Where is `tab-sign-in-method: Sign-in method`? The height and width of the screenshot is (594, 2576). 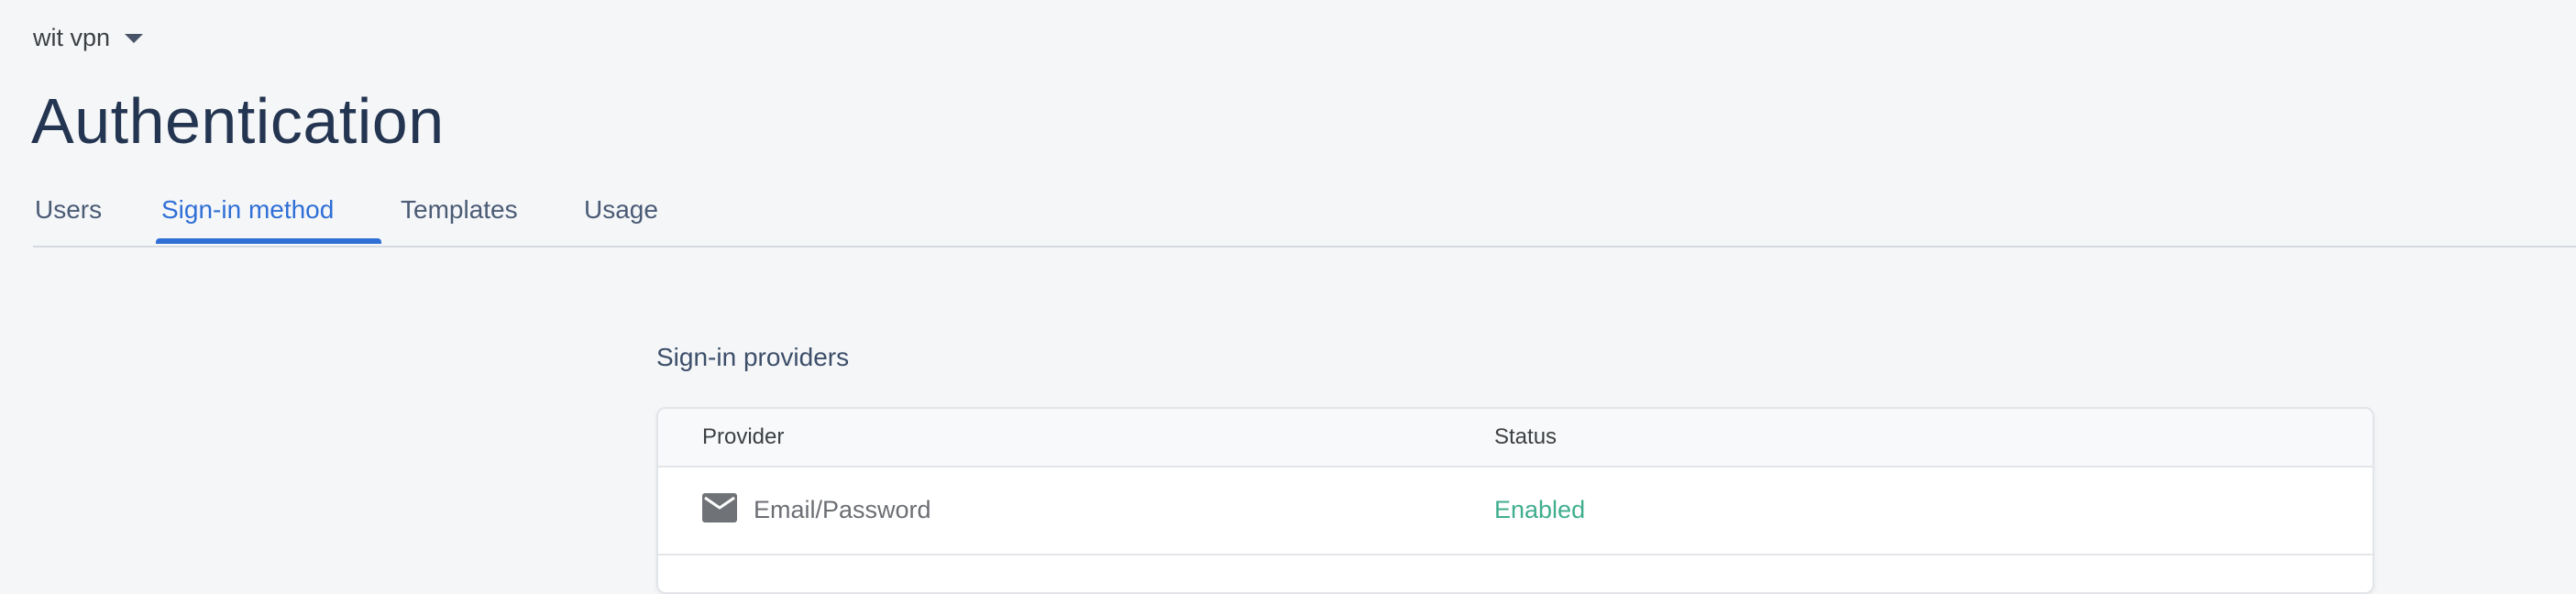
tab-sign-in-method: Sign-in method is located at coordinates (248, 212).